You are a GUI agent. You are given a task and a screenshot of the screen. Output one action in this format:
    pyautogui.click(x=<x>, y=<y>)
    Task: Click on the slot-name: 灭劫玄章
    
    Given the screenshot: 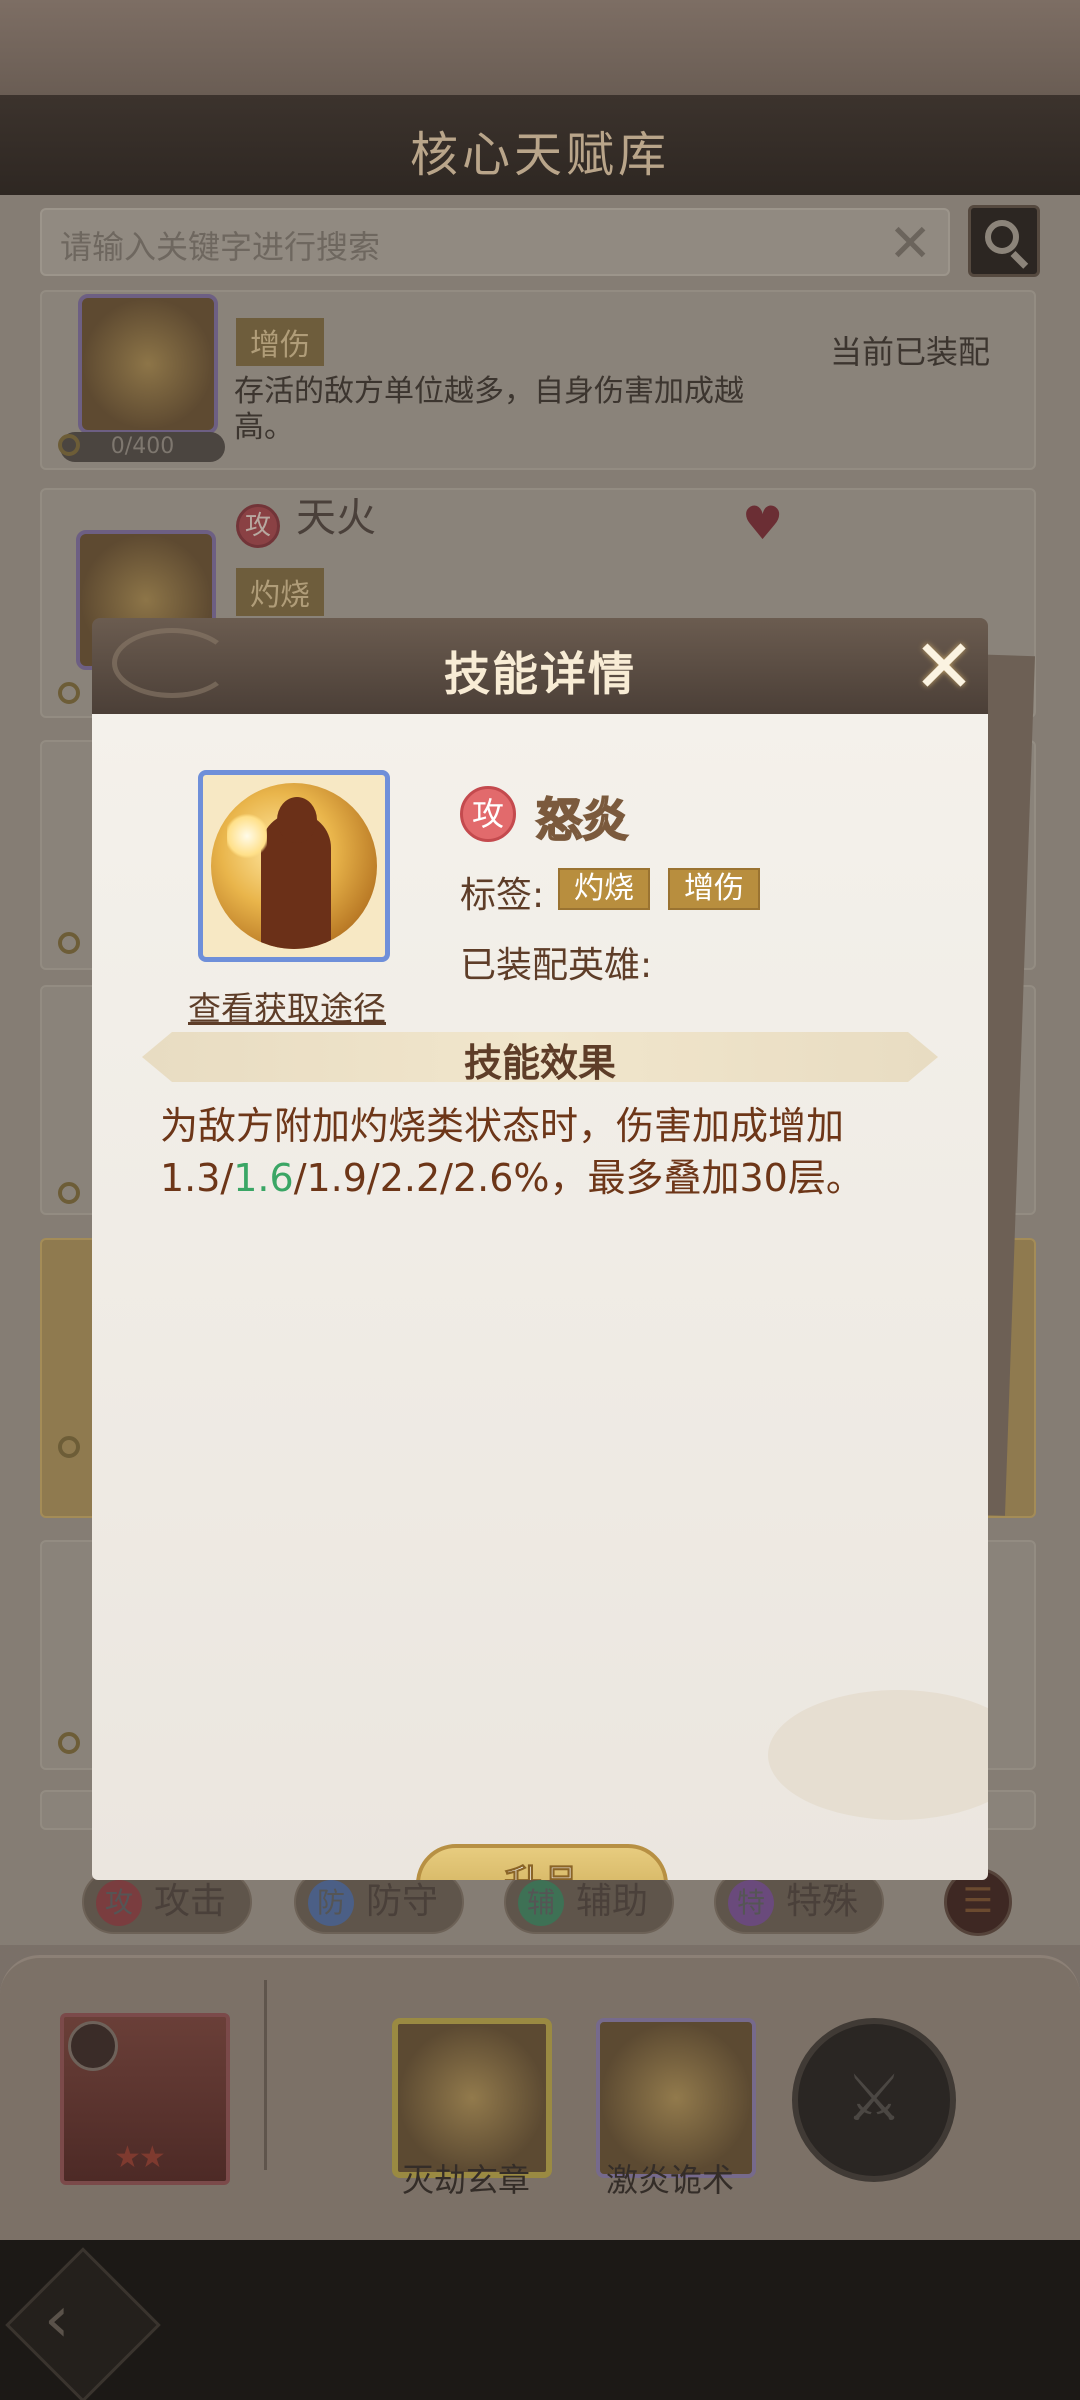 What is the action you would take?
    pyautogui.click(x=466, y=2180)
    